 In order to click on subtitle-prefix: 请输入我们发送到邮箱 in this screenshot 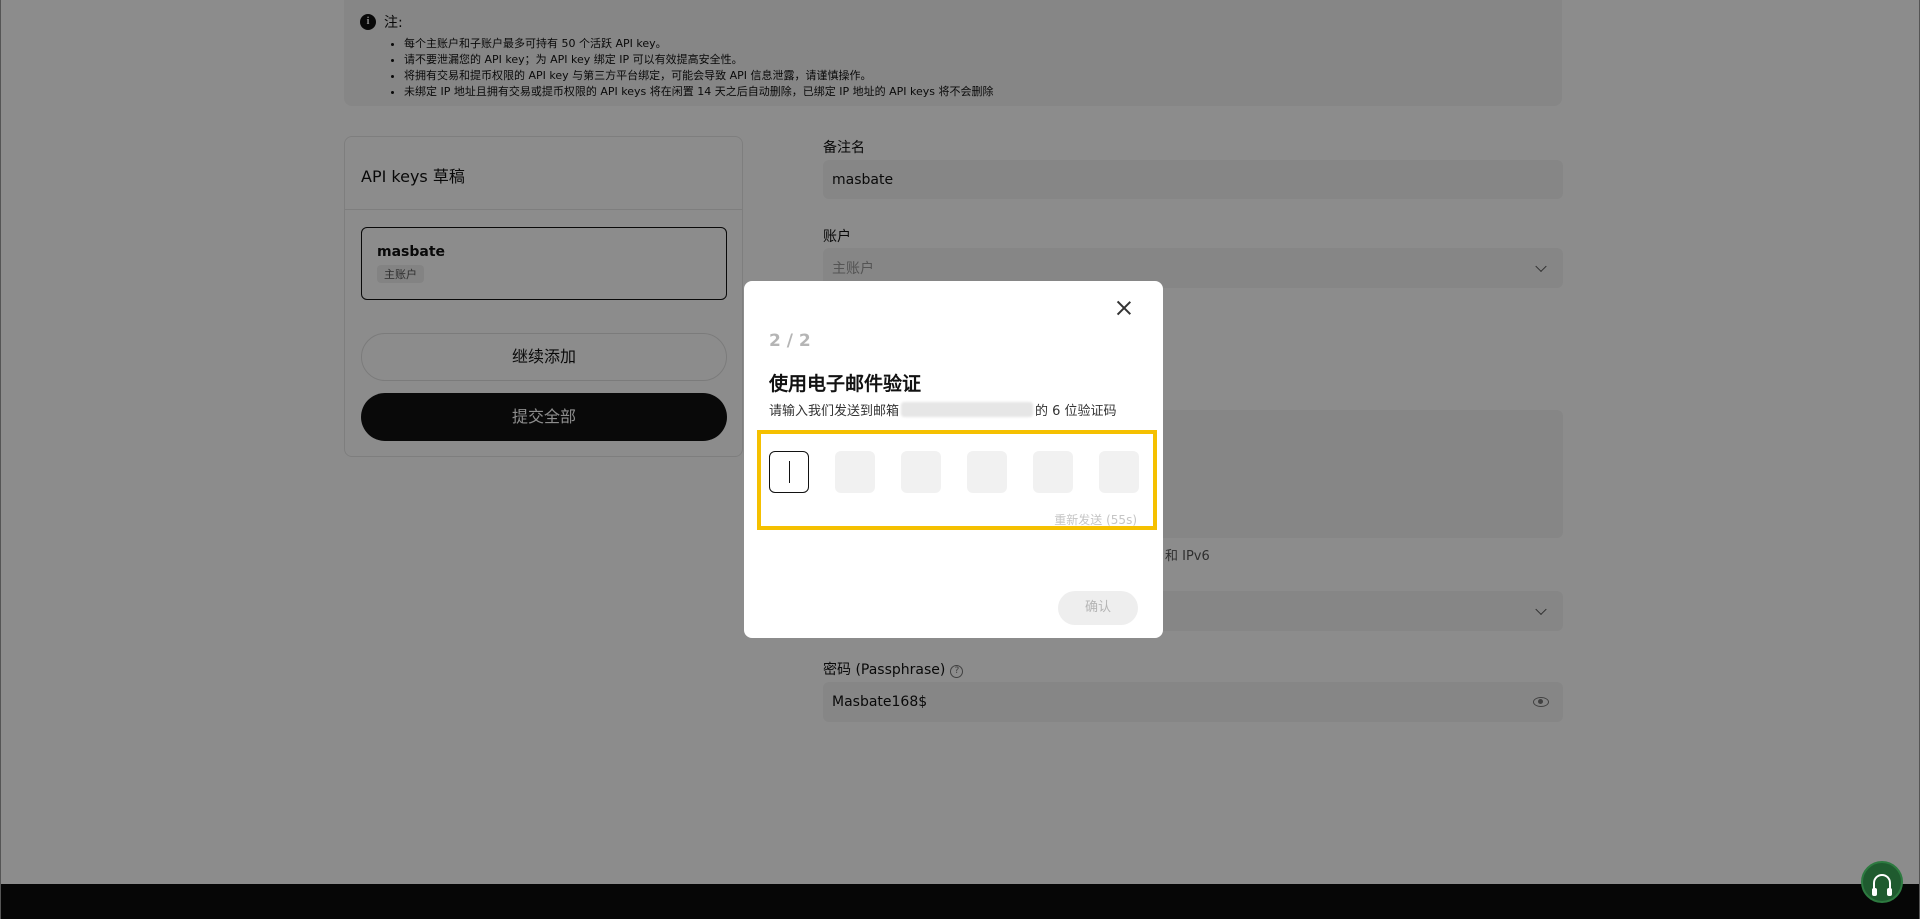, I will do `click(834, 411)`.